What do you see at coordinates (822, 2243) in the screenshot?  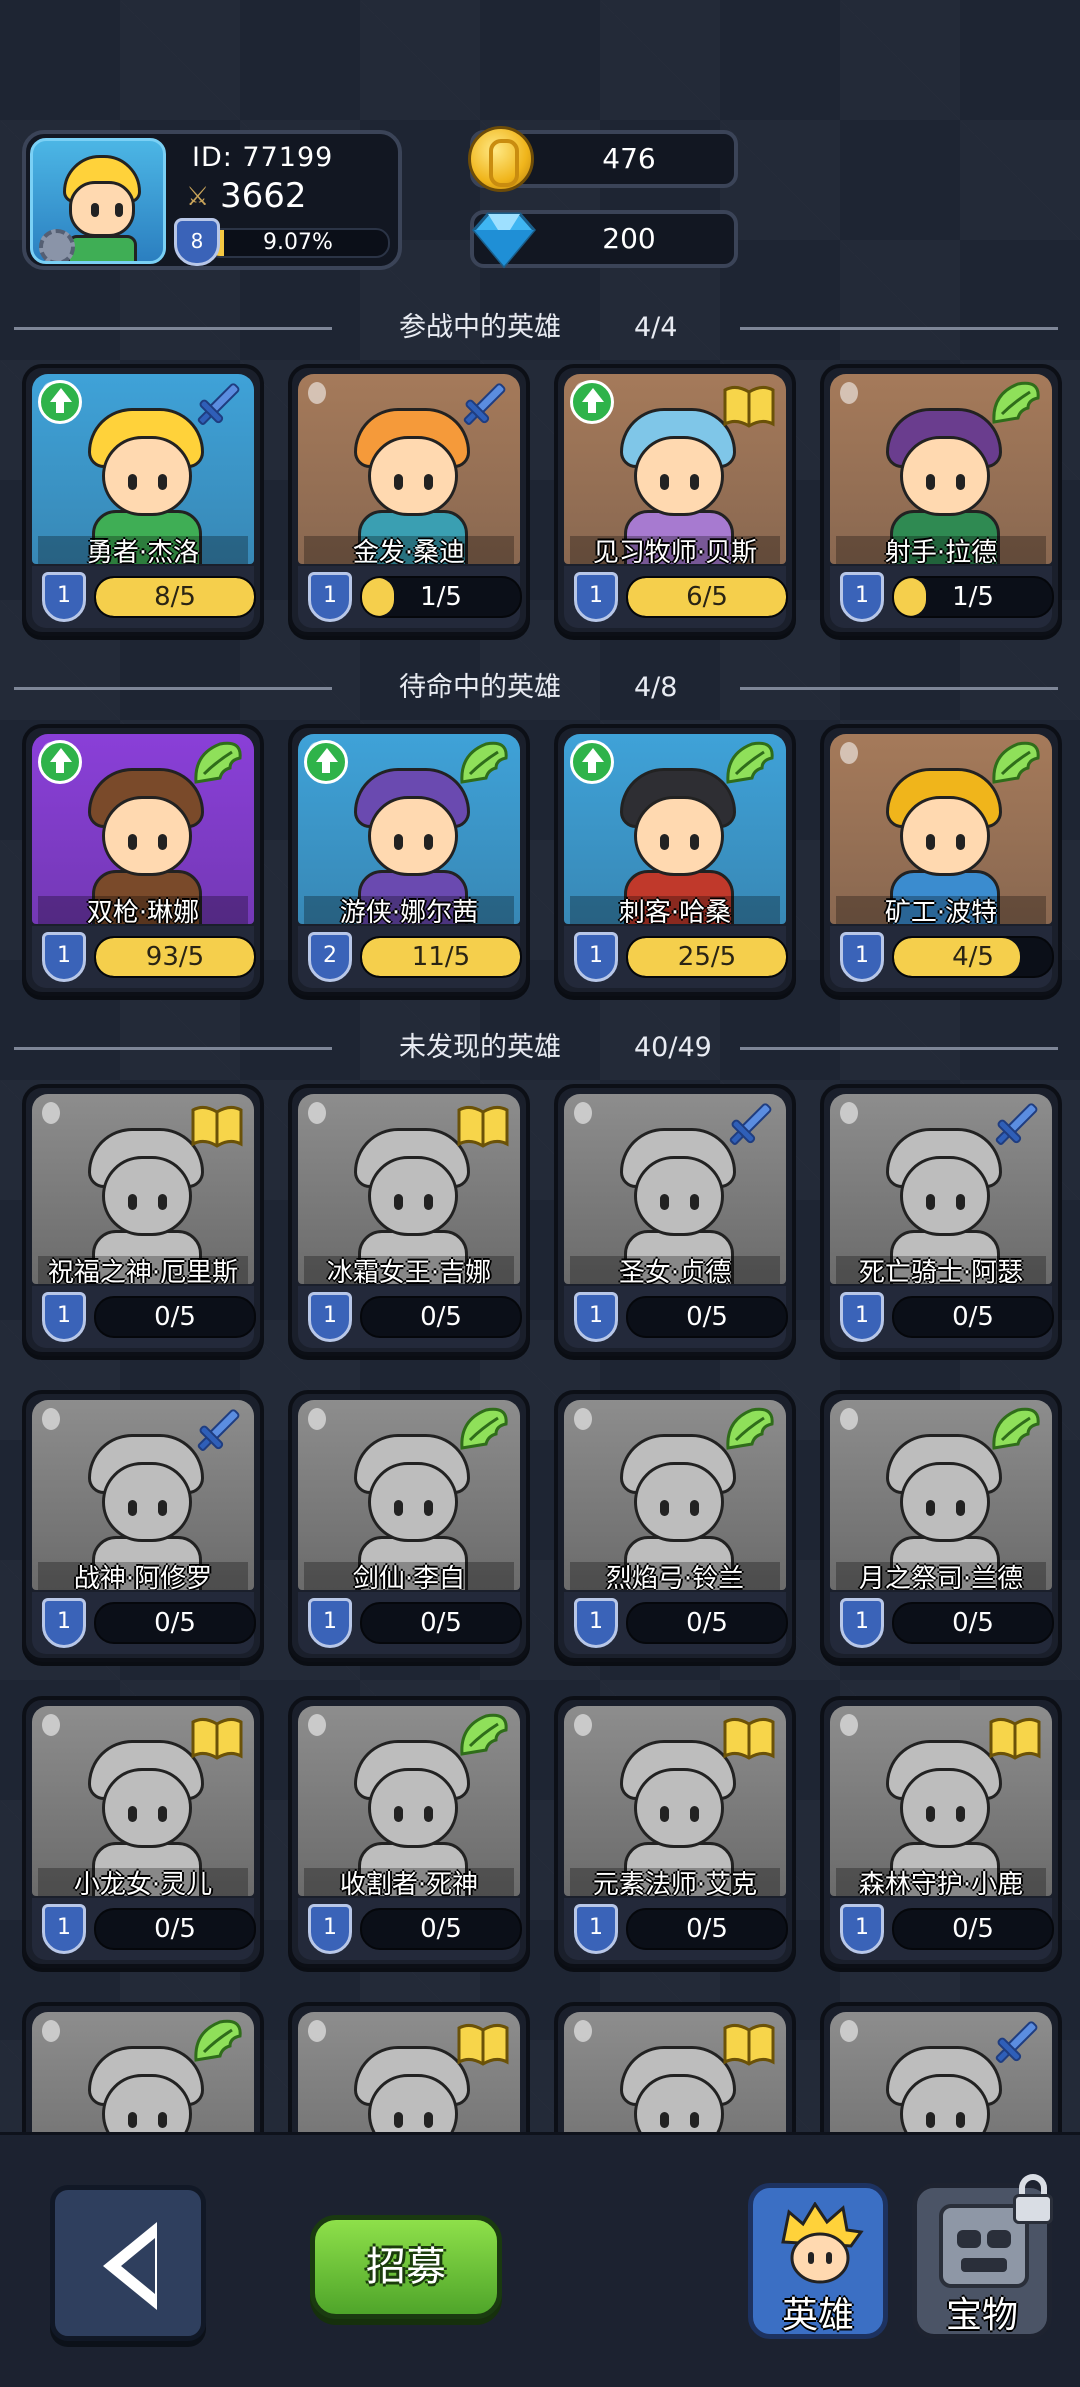 I see `hero-face-icon` at bounding box center [822, 2243].